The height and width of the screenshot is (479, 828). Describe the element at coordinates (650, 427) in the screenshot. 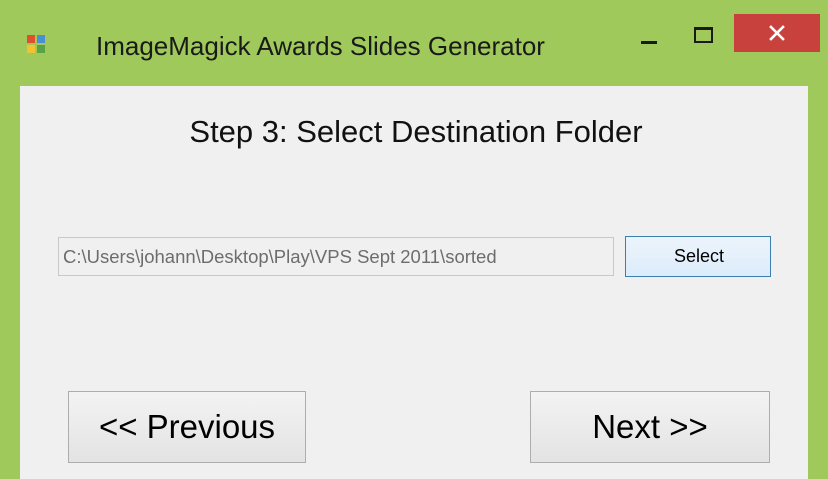

I see `next-button: Next >>` at that location.